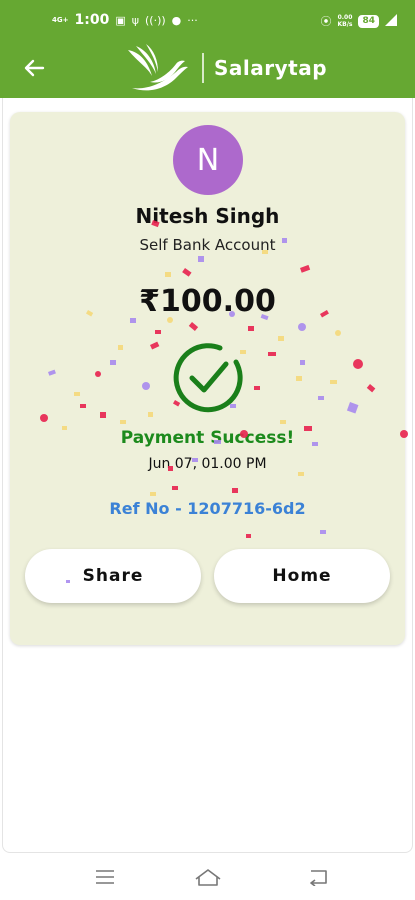 The height and width of the screenshot is (900, 415). I want to click on nav-home-button, so click(208, 877).